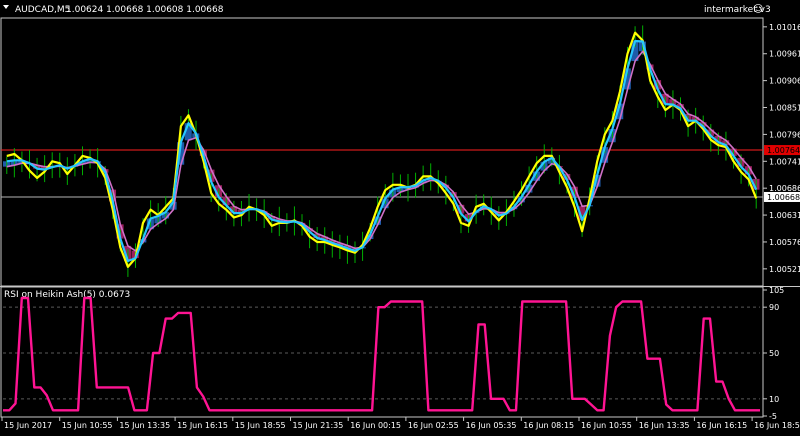 This screenshot has height=436, width=800. I want to click on red-level-tag-label: 1.00764, so click(783, 150).